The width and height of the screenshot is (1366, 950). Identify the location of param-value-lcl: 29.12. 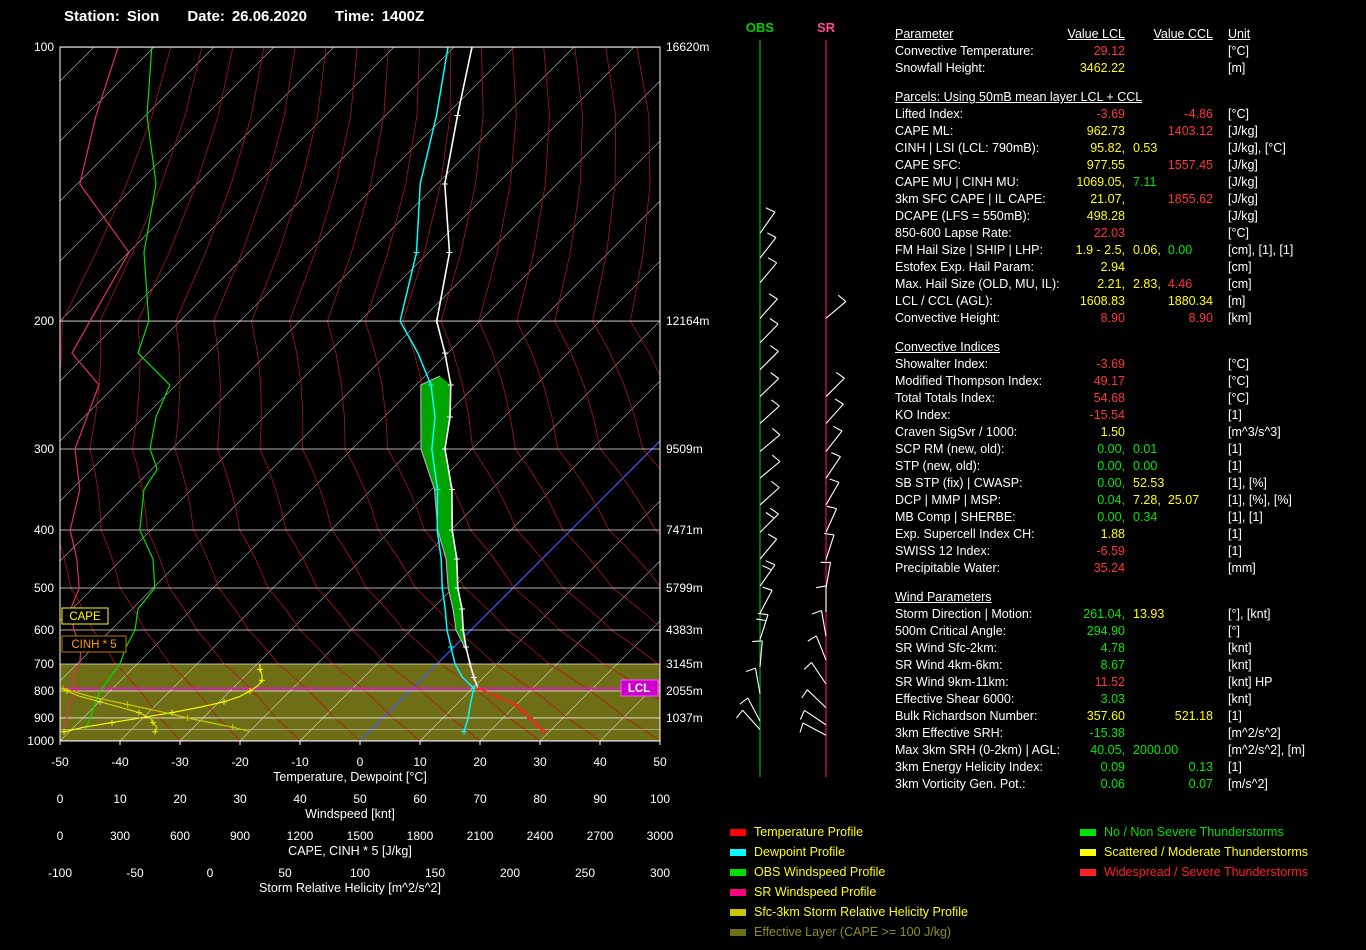
(1109, 51).